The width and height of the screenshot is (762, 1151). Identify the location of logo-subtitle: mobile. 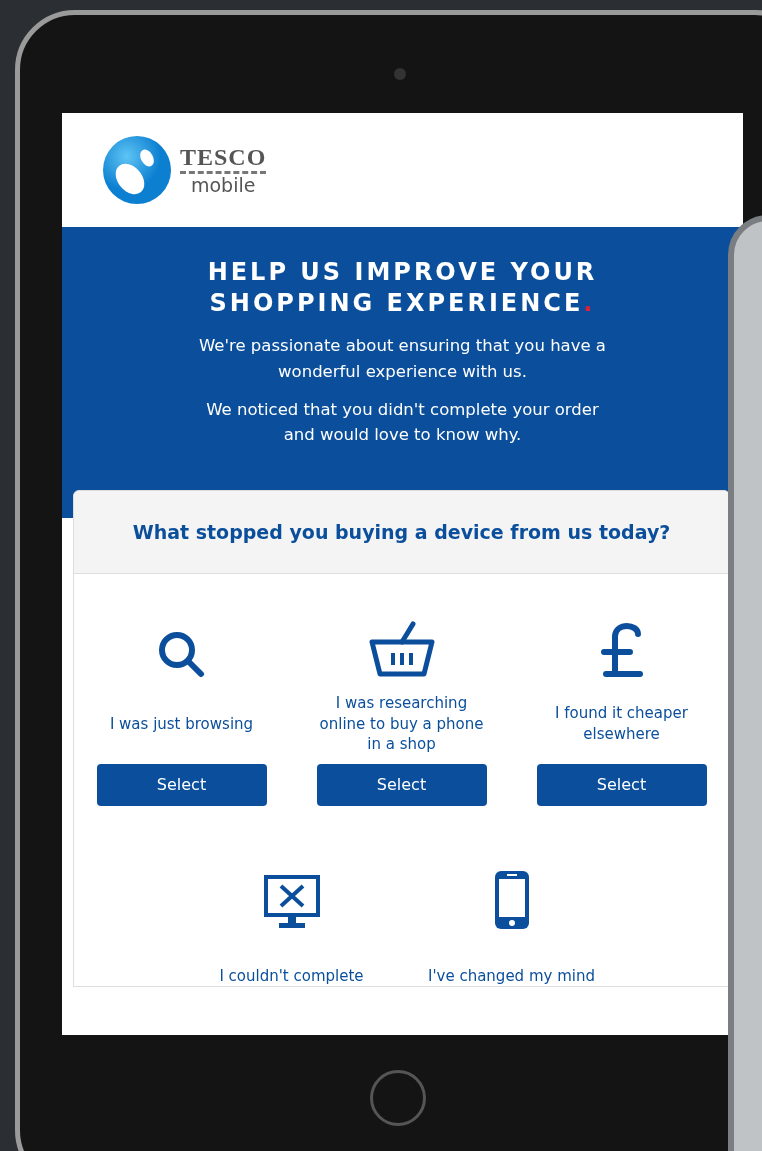
(223, 185).